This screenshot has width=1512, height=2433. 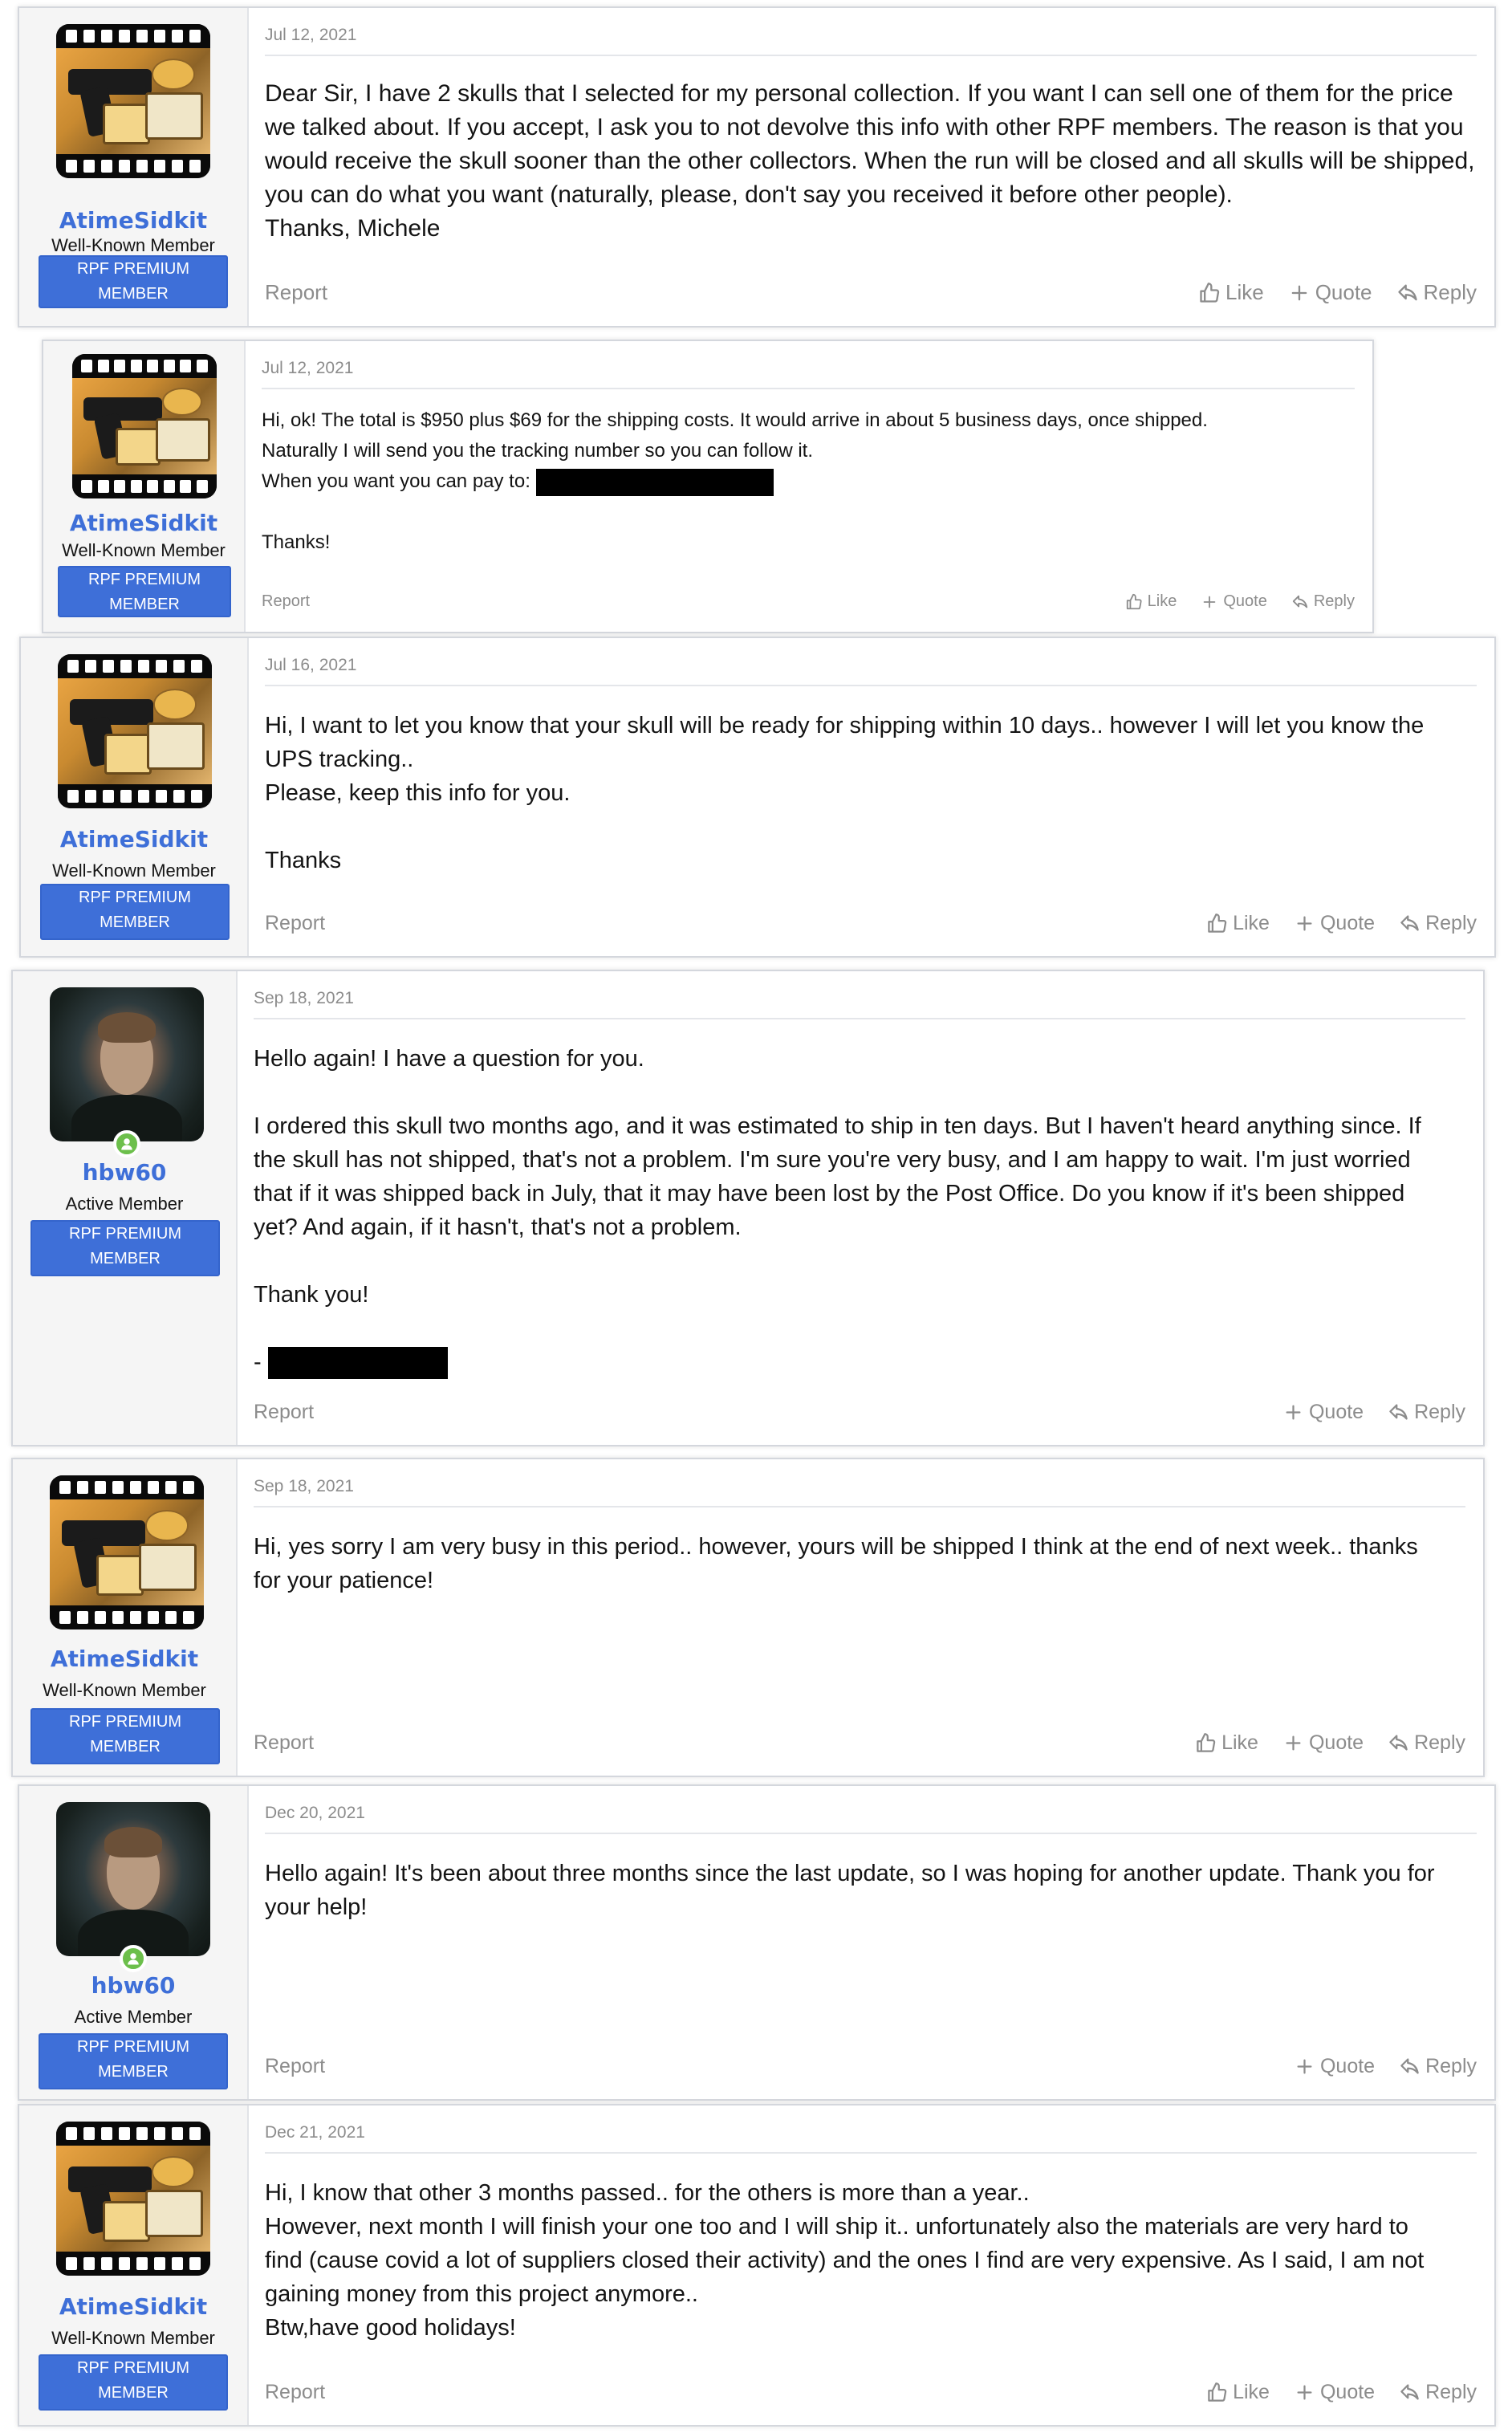 I want to click on post-line: your help!, so click(x=871, y=1907).